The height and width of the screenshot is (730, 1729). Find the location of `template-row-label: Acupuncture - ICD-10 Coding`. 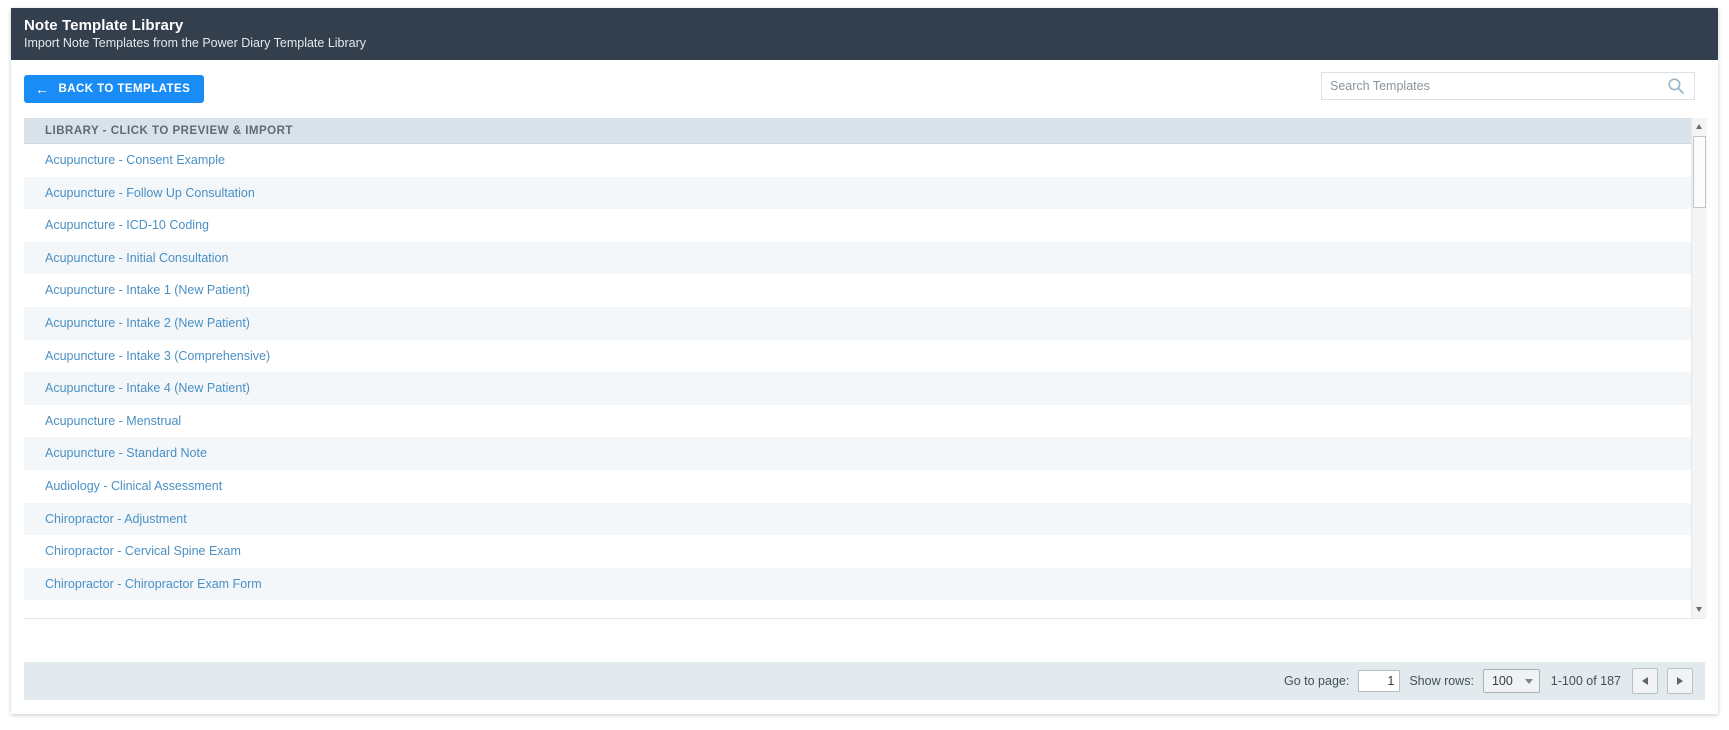

template-row-label: Acupuncture - ICD-10 Coding is located at coordinates (127, 225).